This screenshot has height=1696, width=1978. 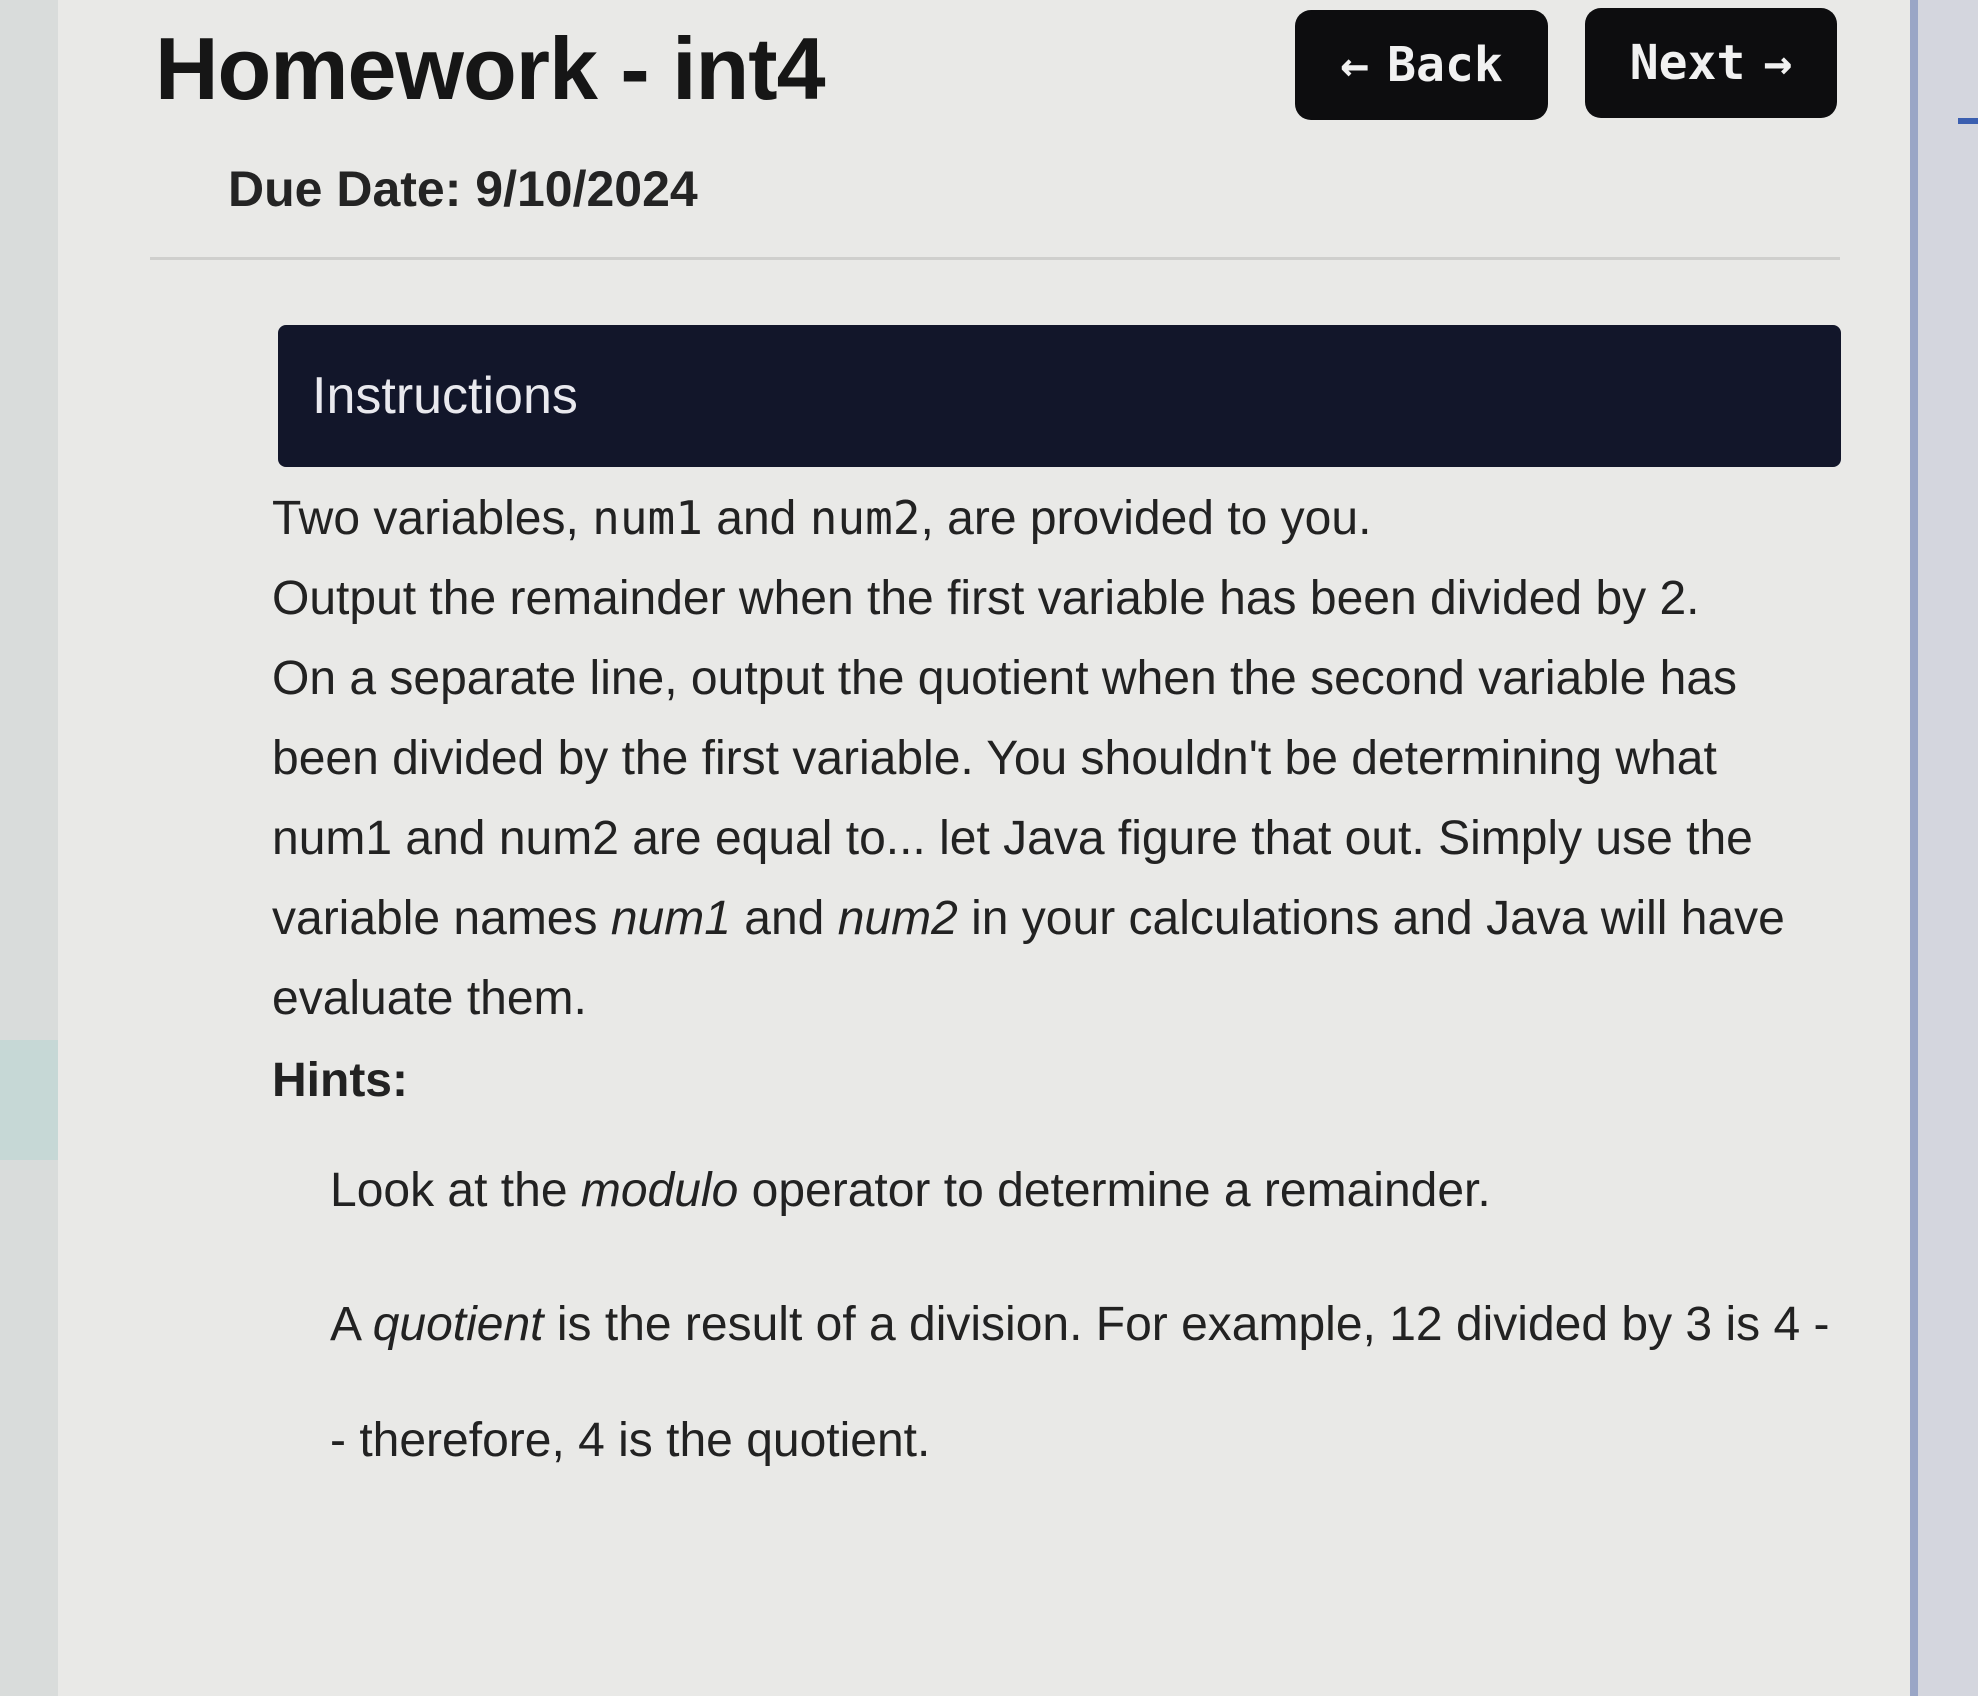 I want to click on due-date: Due Date: 9/10/2024, so click(x=463, y=189).